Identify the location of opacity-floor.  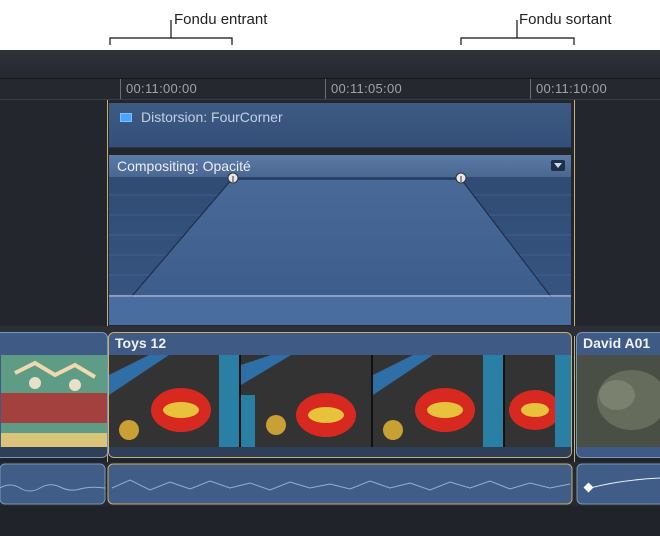
(340, 311).